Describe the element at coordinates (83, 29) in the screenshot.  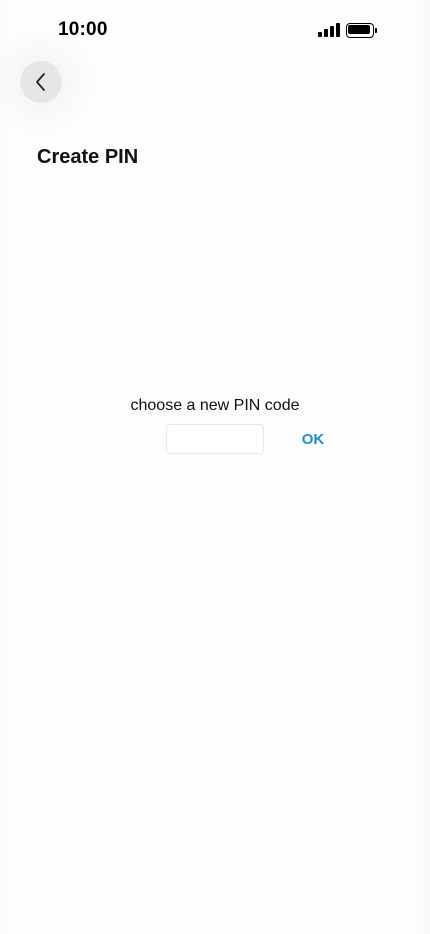
I see `status-time: 10:00` at that location.